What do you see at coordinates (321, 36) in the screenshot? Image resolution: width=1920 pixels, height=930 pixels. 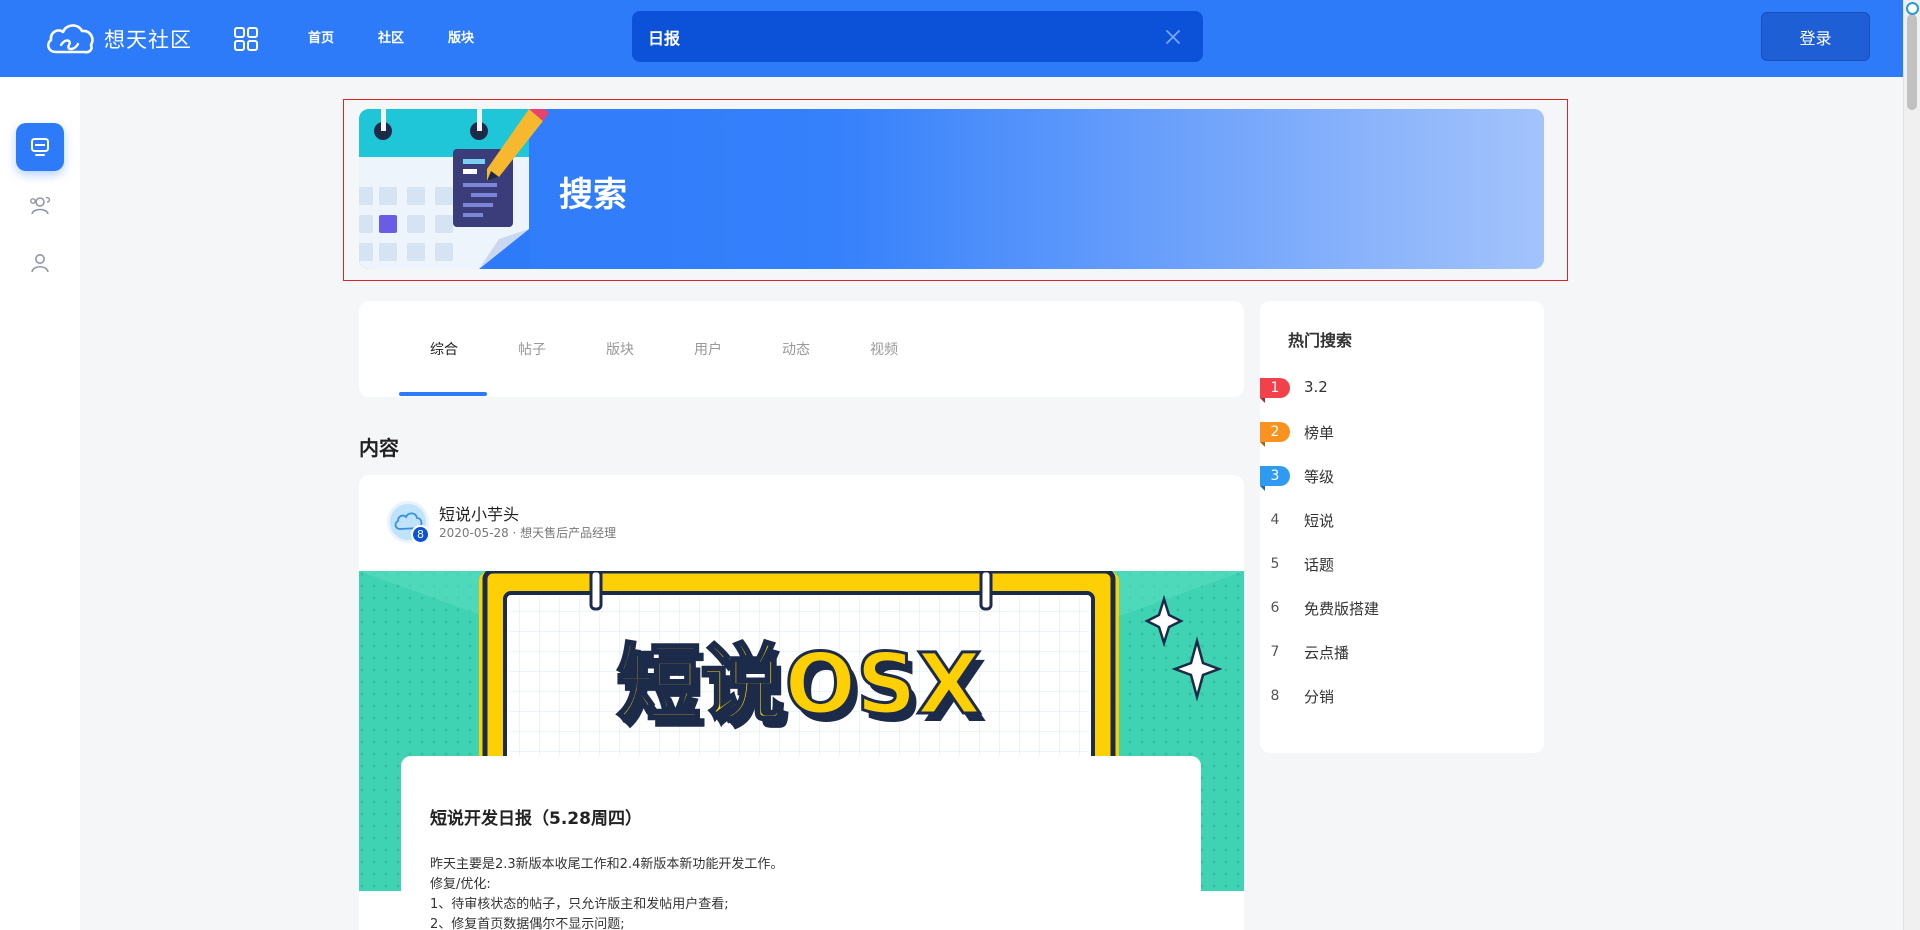 I see `nav-home: 首页` at bounding box center [321, 36].